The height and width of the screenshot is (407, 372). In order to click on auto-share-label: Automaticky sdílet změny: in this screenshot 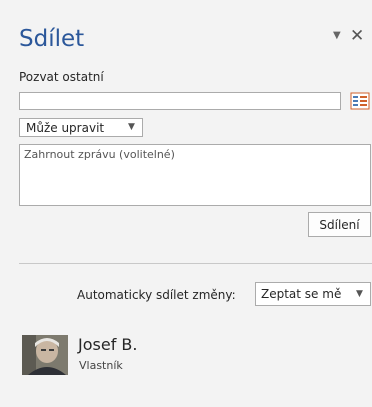, I will do `click(156, 295)`.